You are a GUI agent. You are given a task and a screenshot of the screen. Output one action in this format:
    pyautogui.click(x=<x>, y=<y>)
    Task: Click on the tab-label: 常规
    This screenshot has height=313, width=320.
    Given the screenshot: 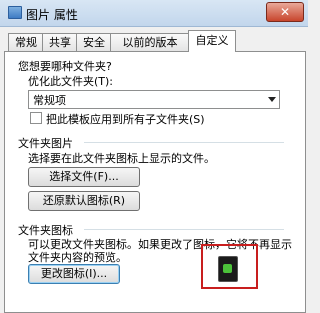 What is the action you would take?
    pyautogui.click(x=26, y=42)
    